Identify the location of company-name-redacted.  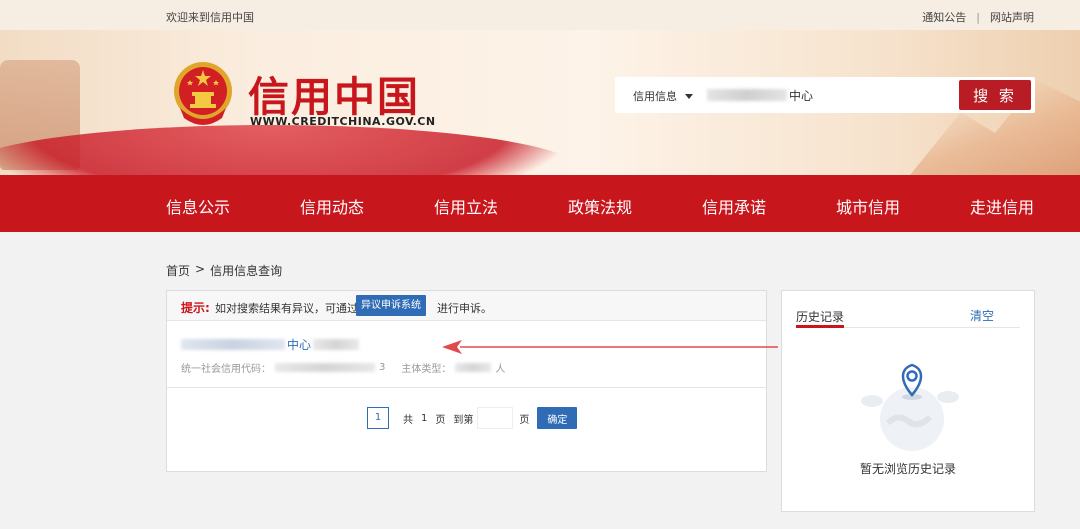
(233, 344).